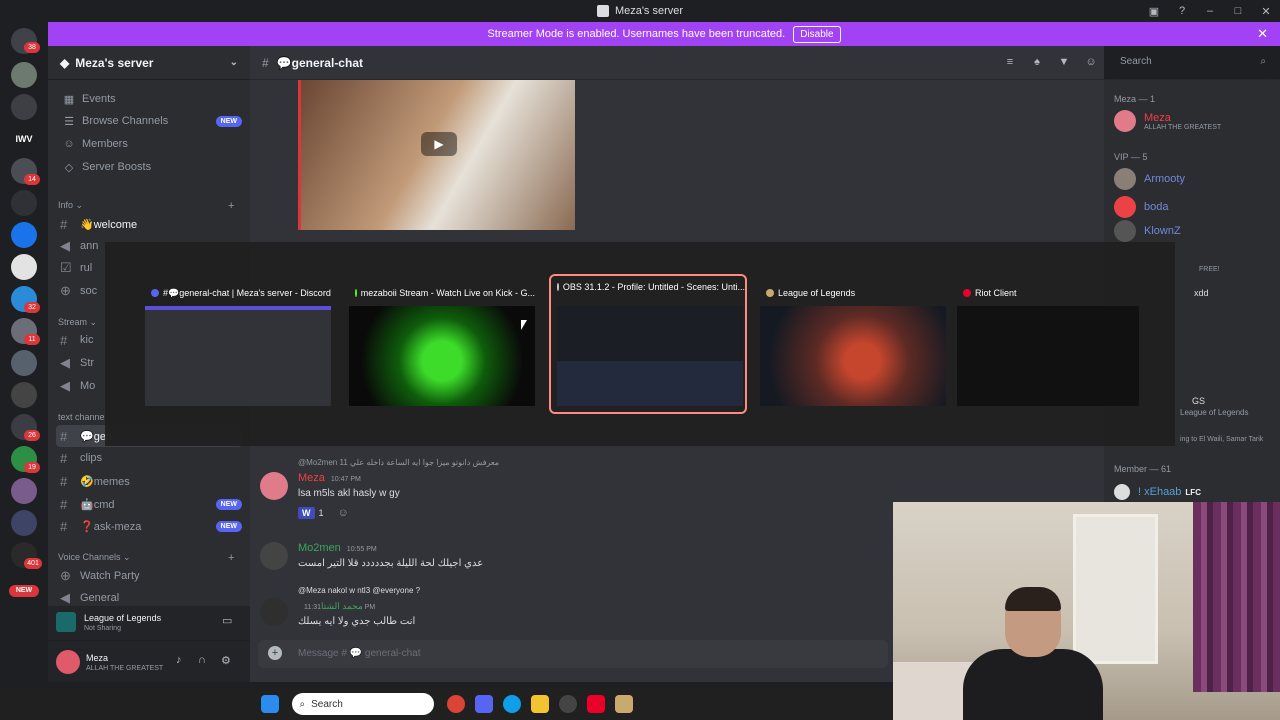 Image resolution: width=1280 pixels, height=720 pixels. What do you see at coordinates (1193, 62) in the screenshot?
I see `search-input: Search ⌕` at bounding box center [1193, 62].